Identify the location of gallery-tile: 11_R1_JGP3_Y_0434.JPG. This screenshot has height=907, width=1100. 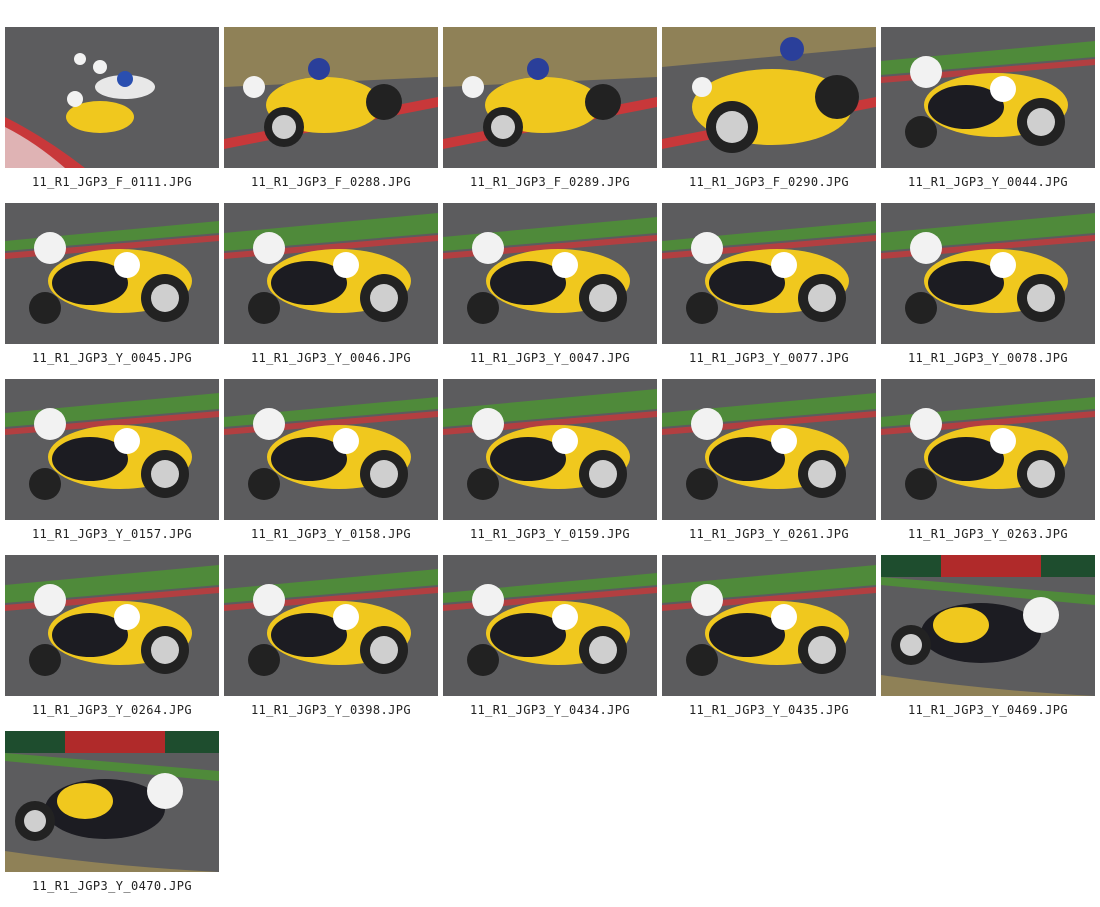
(550, 643).